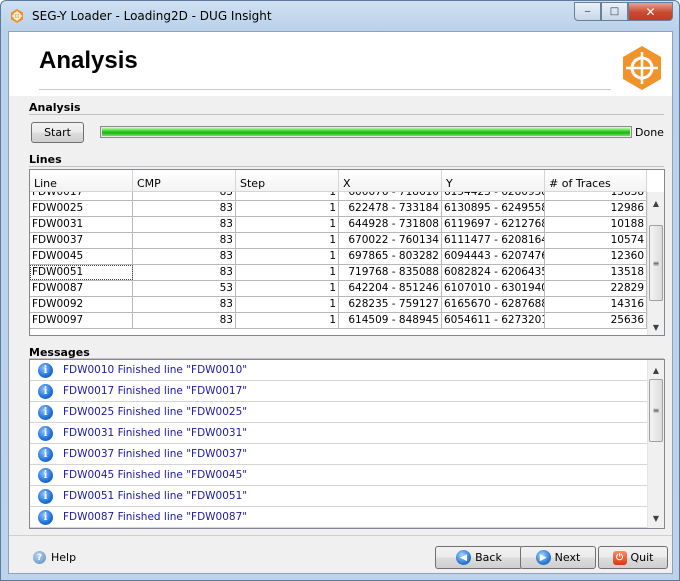  I want to click on cell-y: 6107010 - 6301940, so click(494, 288).